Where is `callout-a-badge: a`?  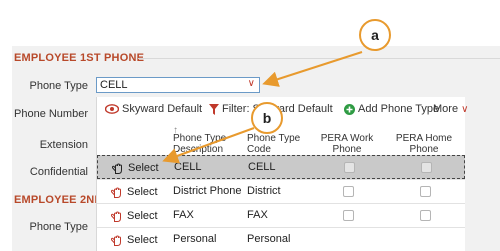
callout-a-badge: a is located at coordinates (375, 35).